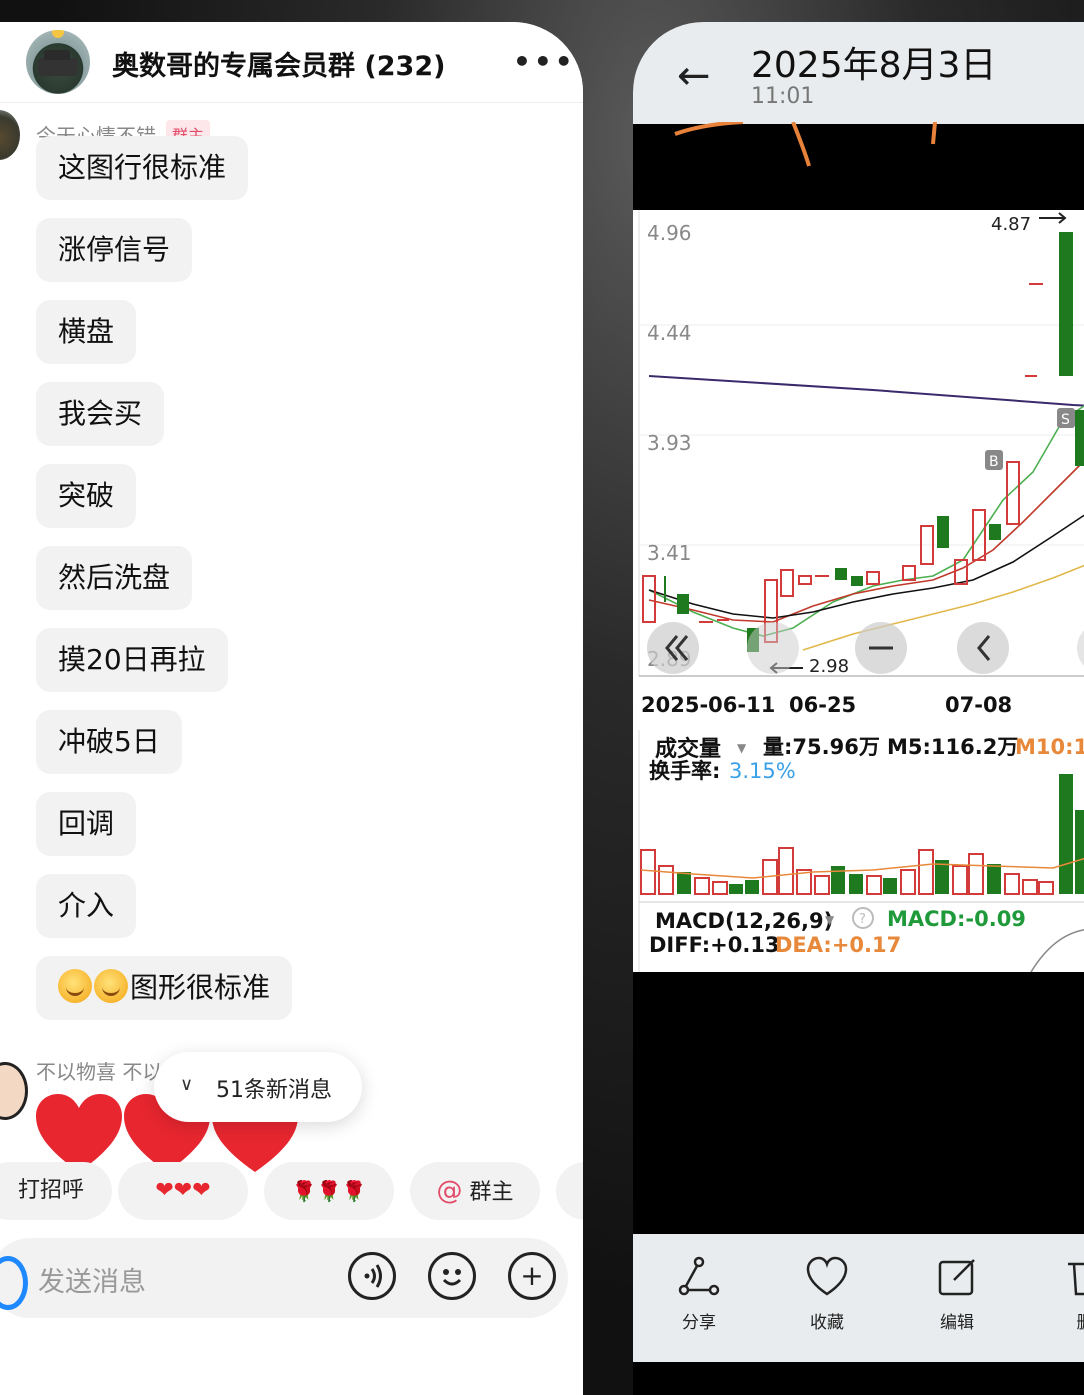 Image resolution: width=1084 pixels, height=1395 pixels. I want to click on message-bubble: 涨停信号, so click(114, 250).